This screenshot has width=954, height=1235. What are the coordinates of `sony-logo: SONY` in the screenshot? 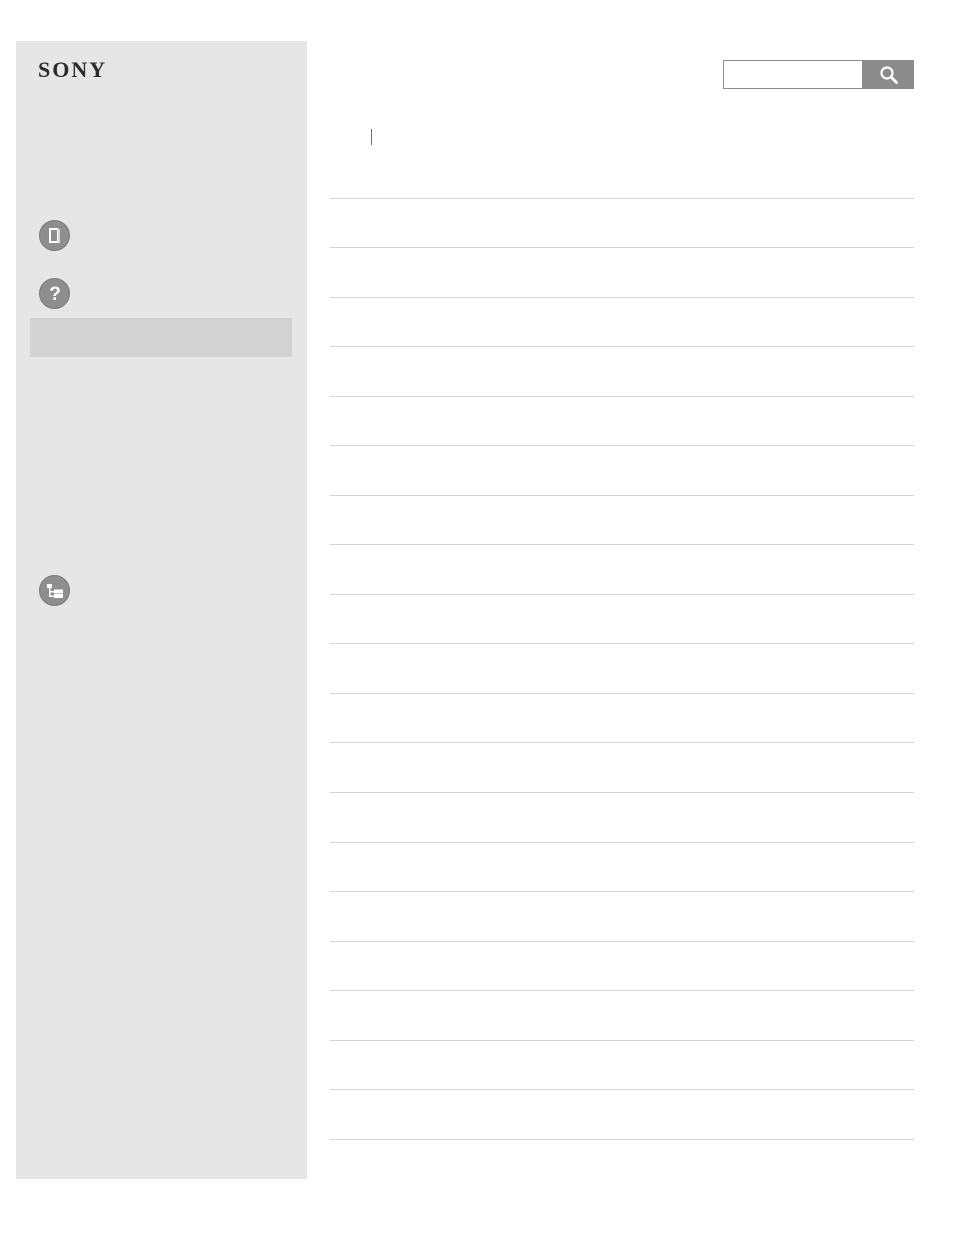 It's located at (72, 70).